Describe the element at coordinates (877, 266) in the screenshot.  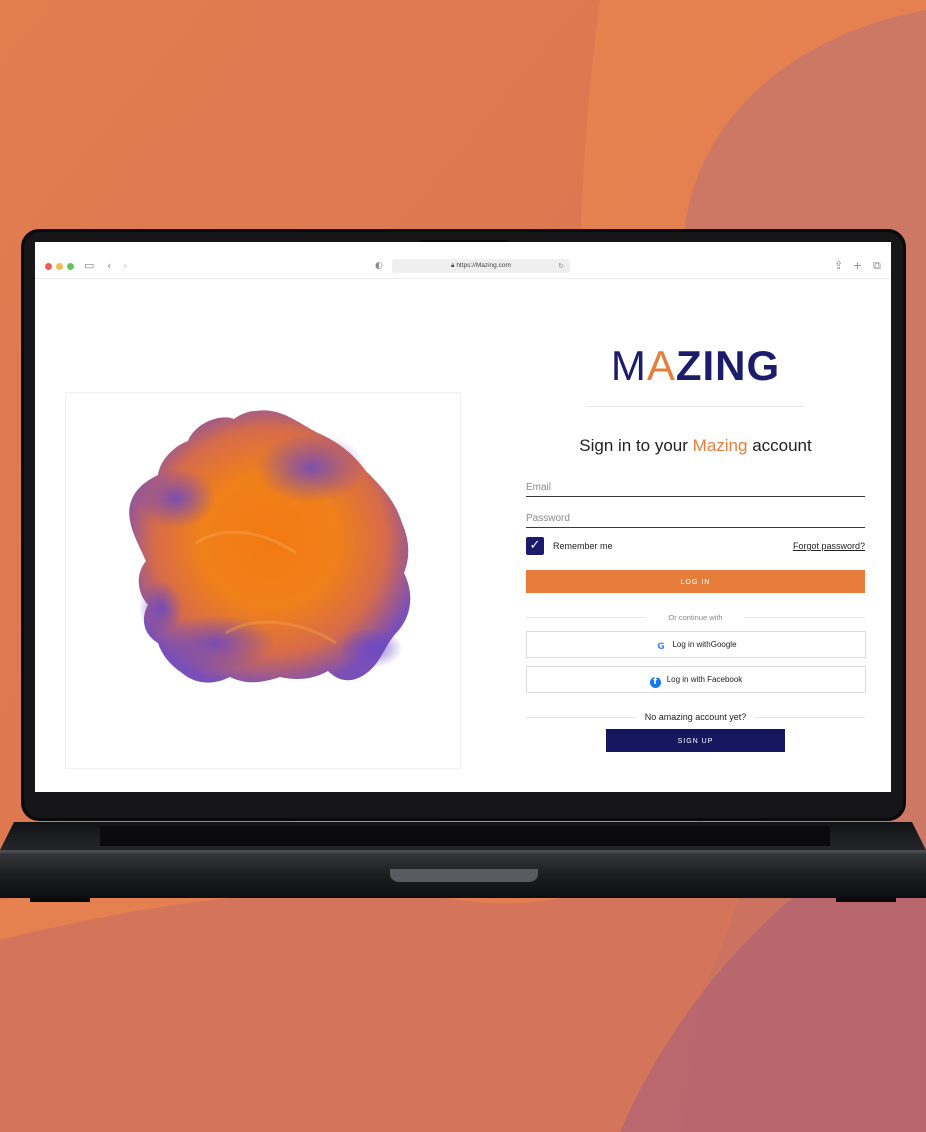
I see `tabs-icon: ⧉` at that location.